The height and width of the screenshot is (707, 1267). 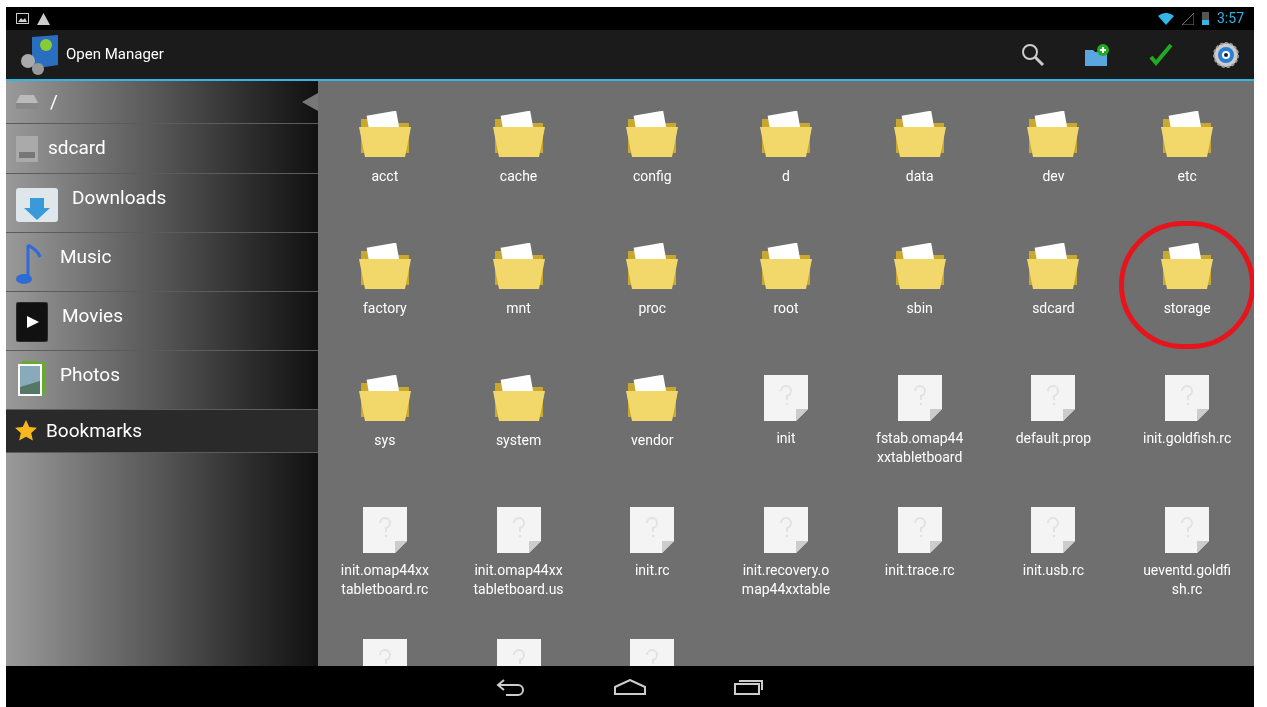 I want to click on file-item: fstab.omap44 xxtabletboard, so click(x=919, y=417).